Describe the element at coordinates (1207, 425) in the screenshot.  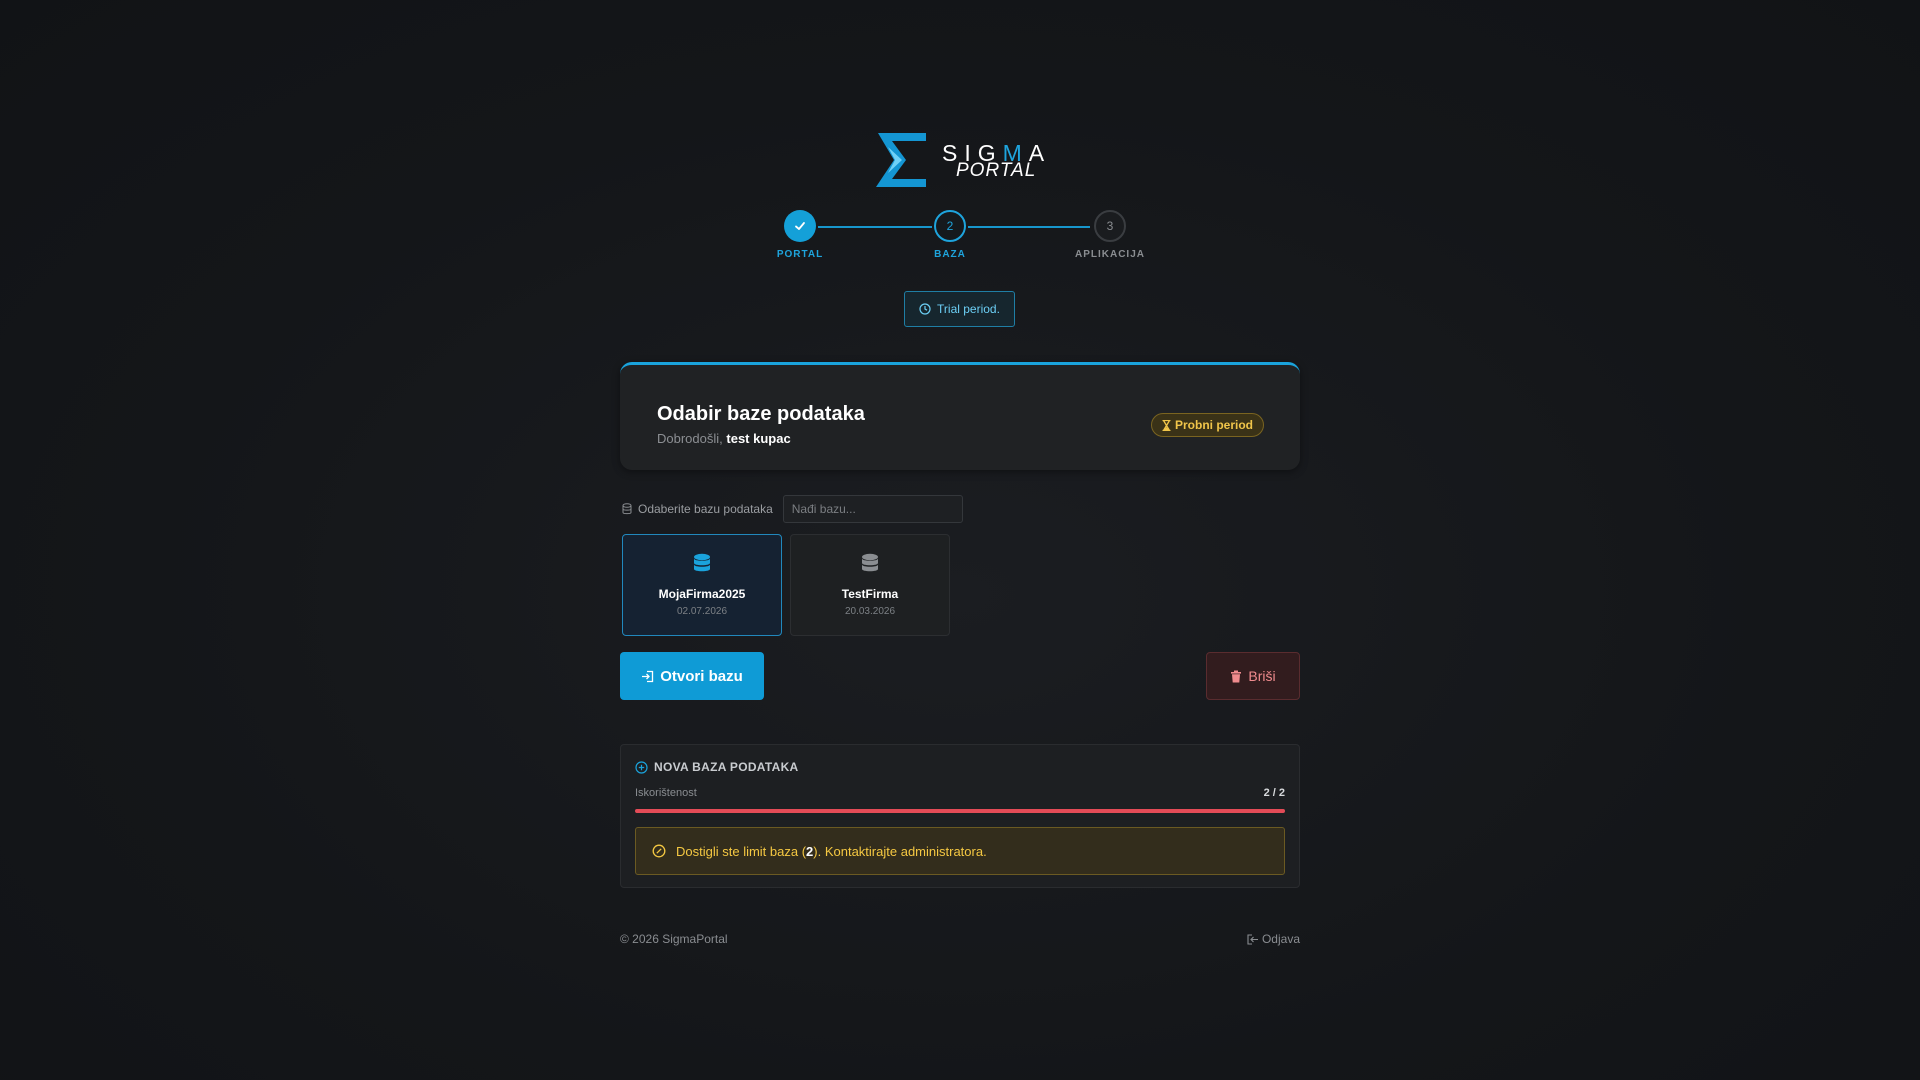
I see `trial-status-badge: Probni period` at that location.